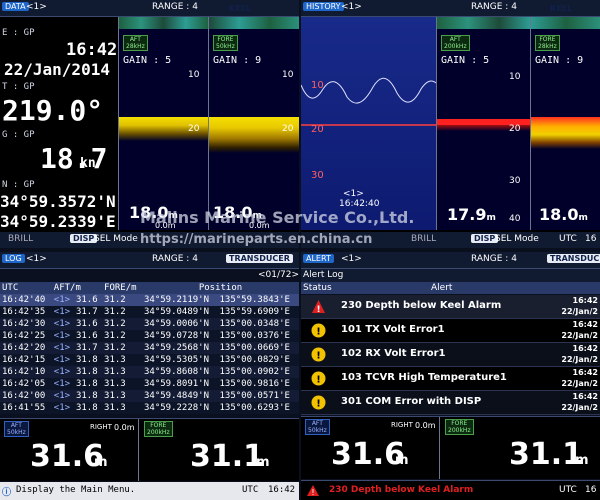 This screenshot has height=500, width=600. What do you see at coordinates (175, 7) in the screenshot?
I see `range-label: RANGE : 4` at bounding box center [175, 7].